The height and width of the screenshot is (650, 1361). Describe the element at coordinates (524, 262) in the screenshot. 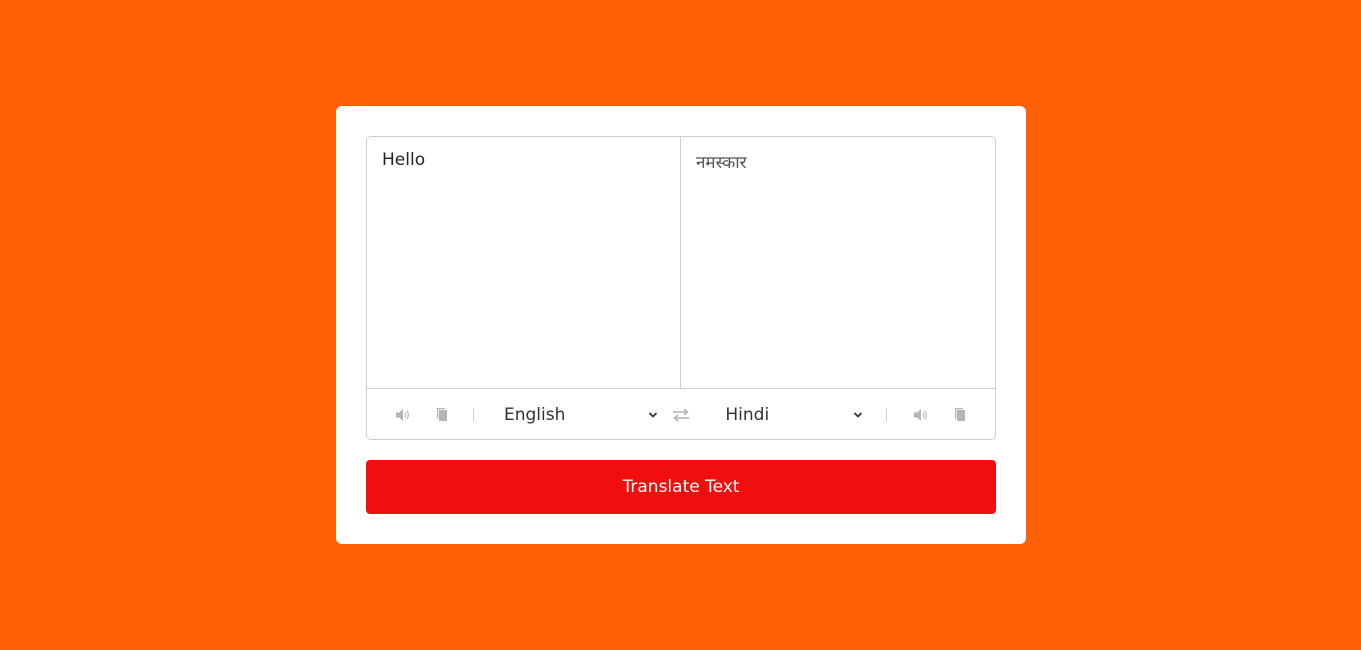

I see `from-text-input: Hello` at that location.